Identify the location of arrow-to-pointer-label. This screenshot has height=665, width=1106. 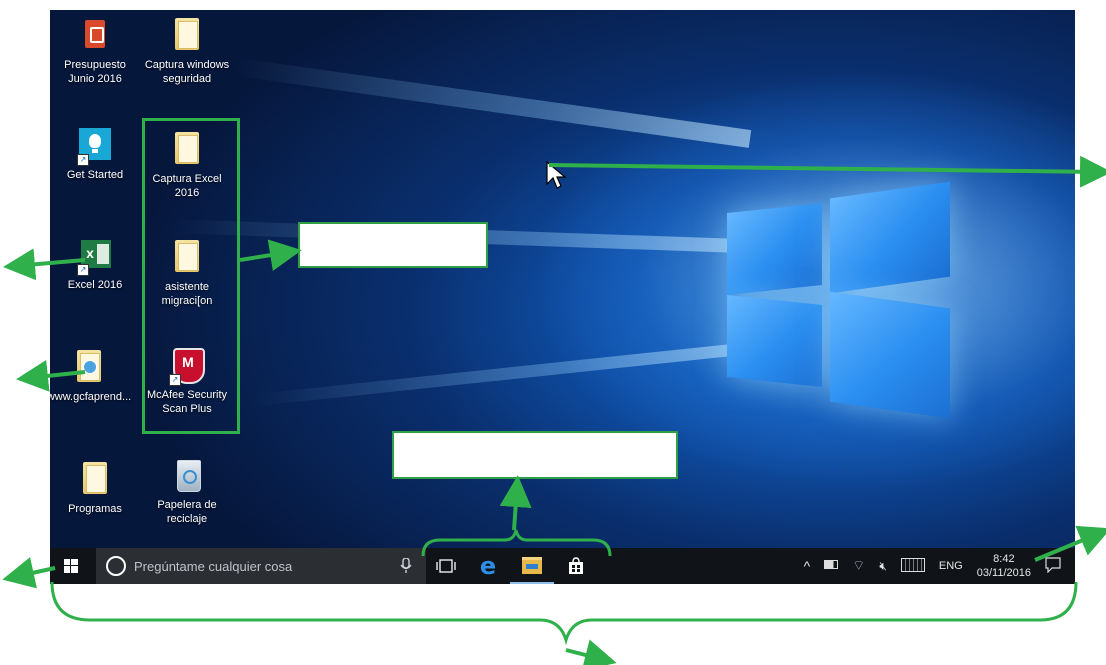
(827, 171).